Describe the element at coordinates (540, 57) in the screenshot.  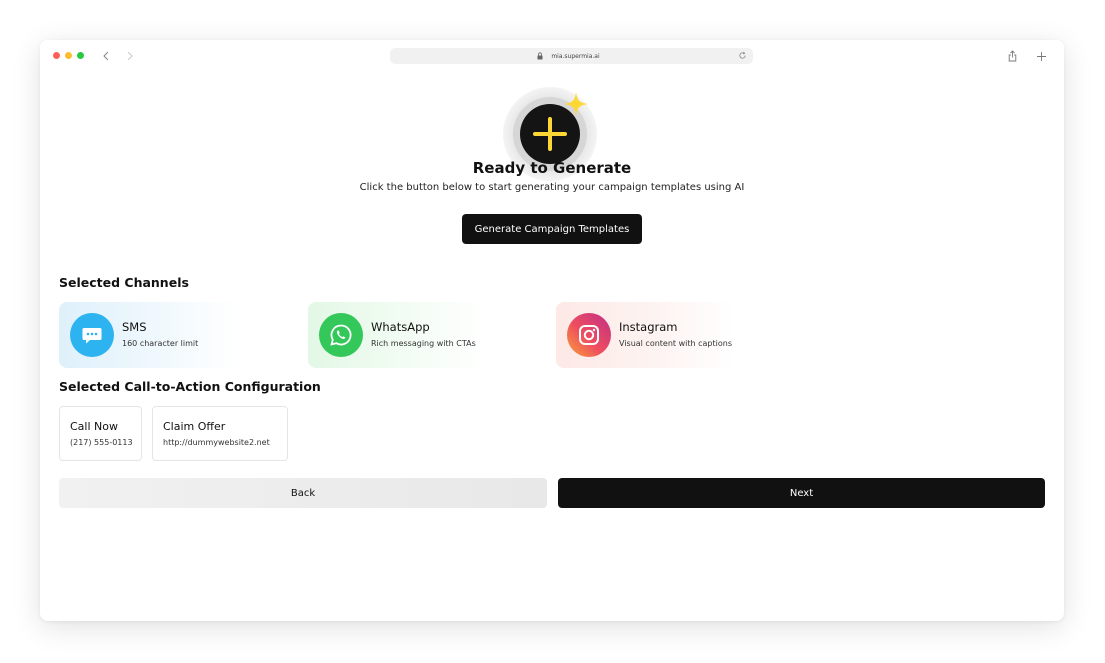
I see `lock-icon` at that location.